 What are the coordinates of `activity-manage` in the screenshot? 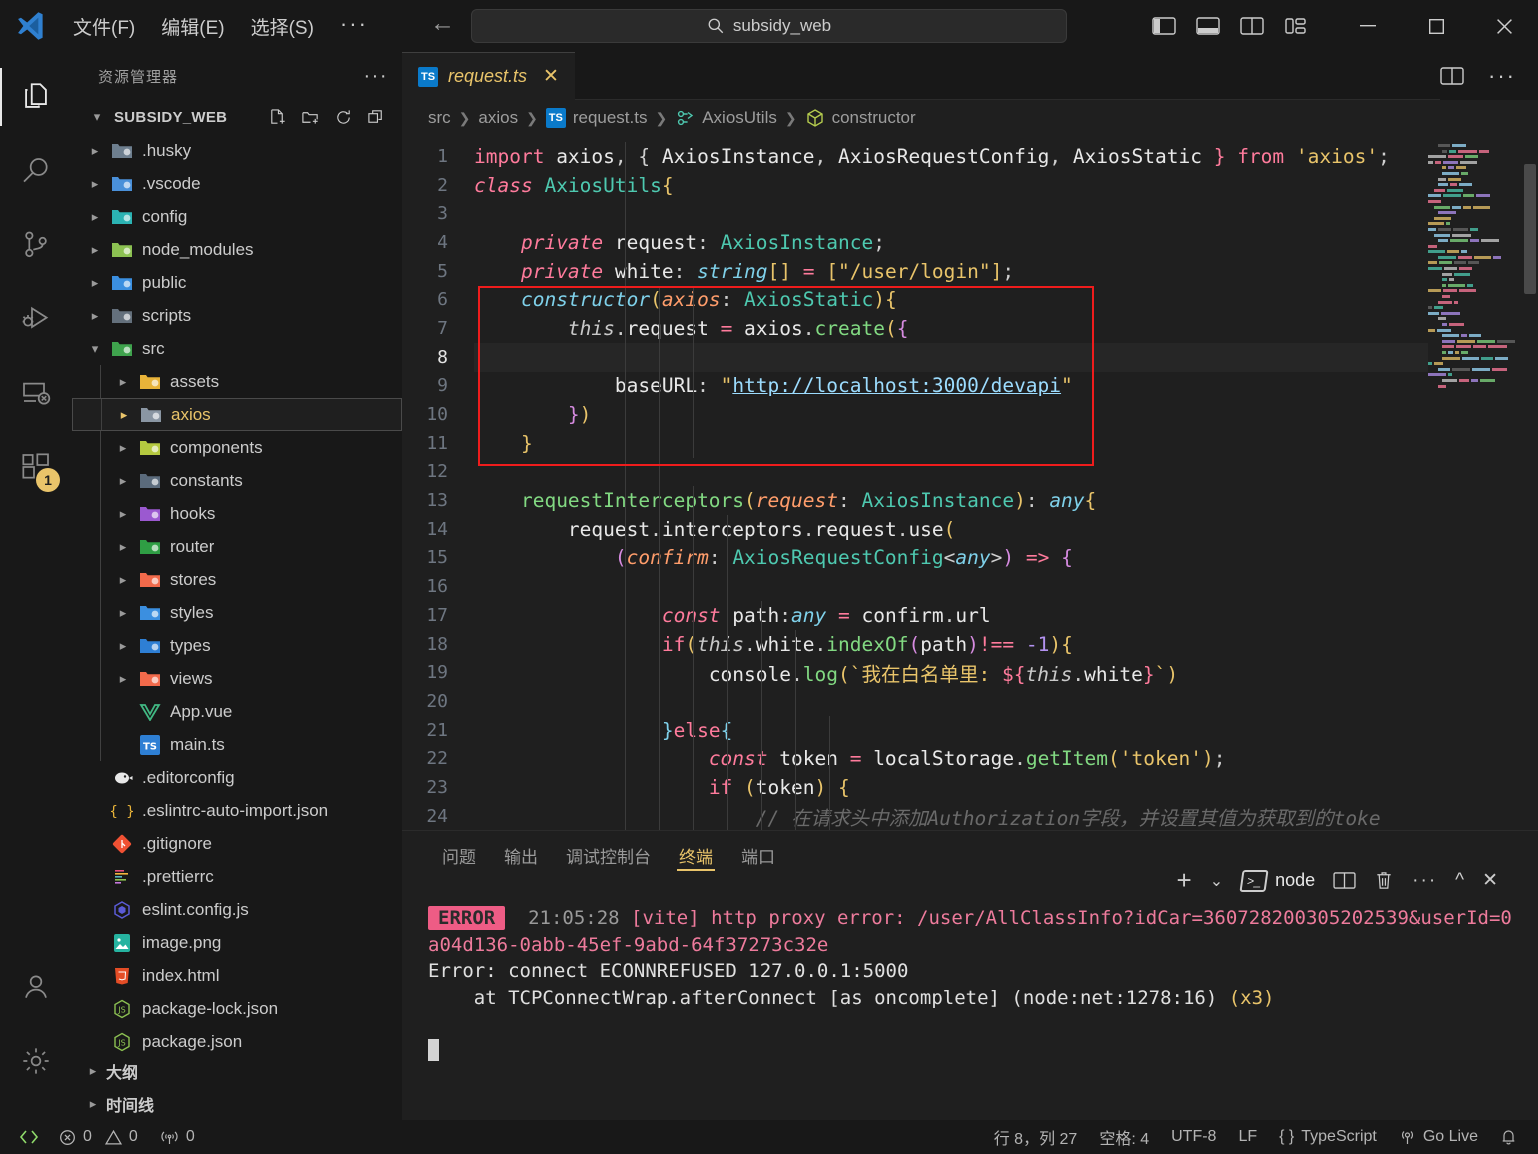 It's located at (36, 1061).